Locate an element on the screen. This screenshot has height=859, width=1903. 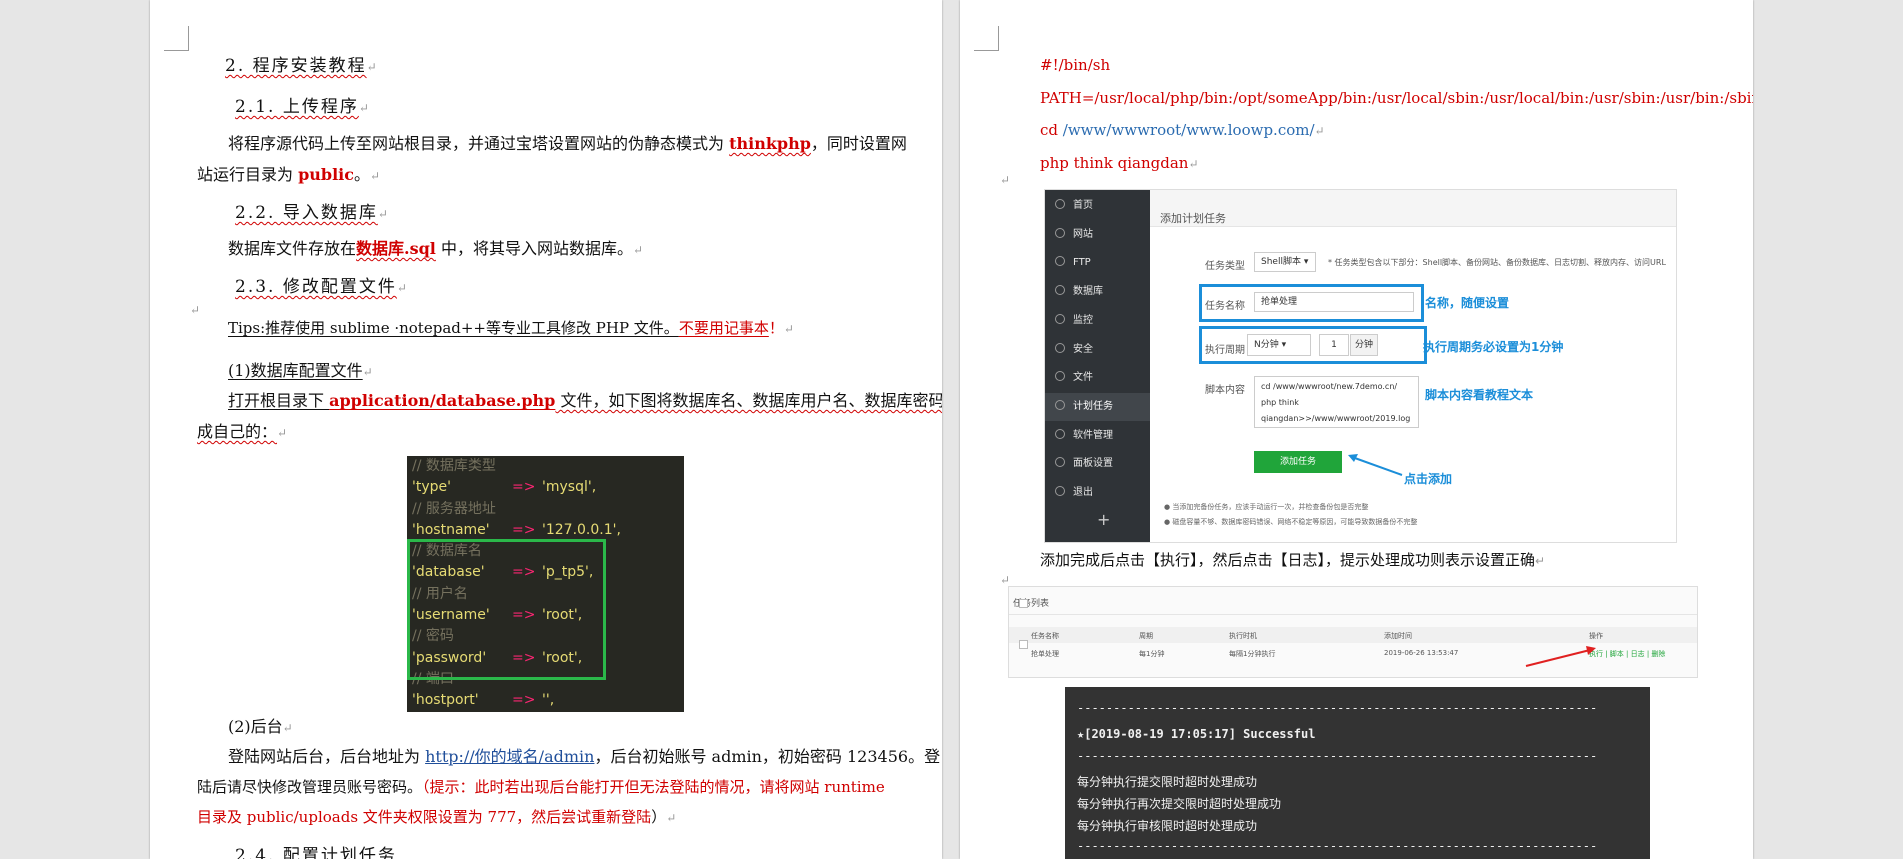
sidebar-item: 监控 is located at coordinates (1097, 321).